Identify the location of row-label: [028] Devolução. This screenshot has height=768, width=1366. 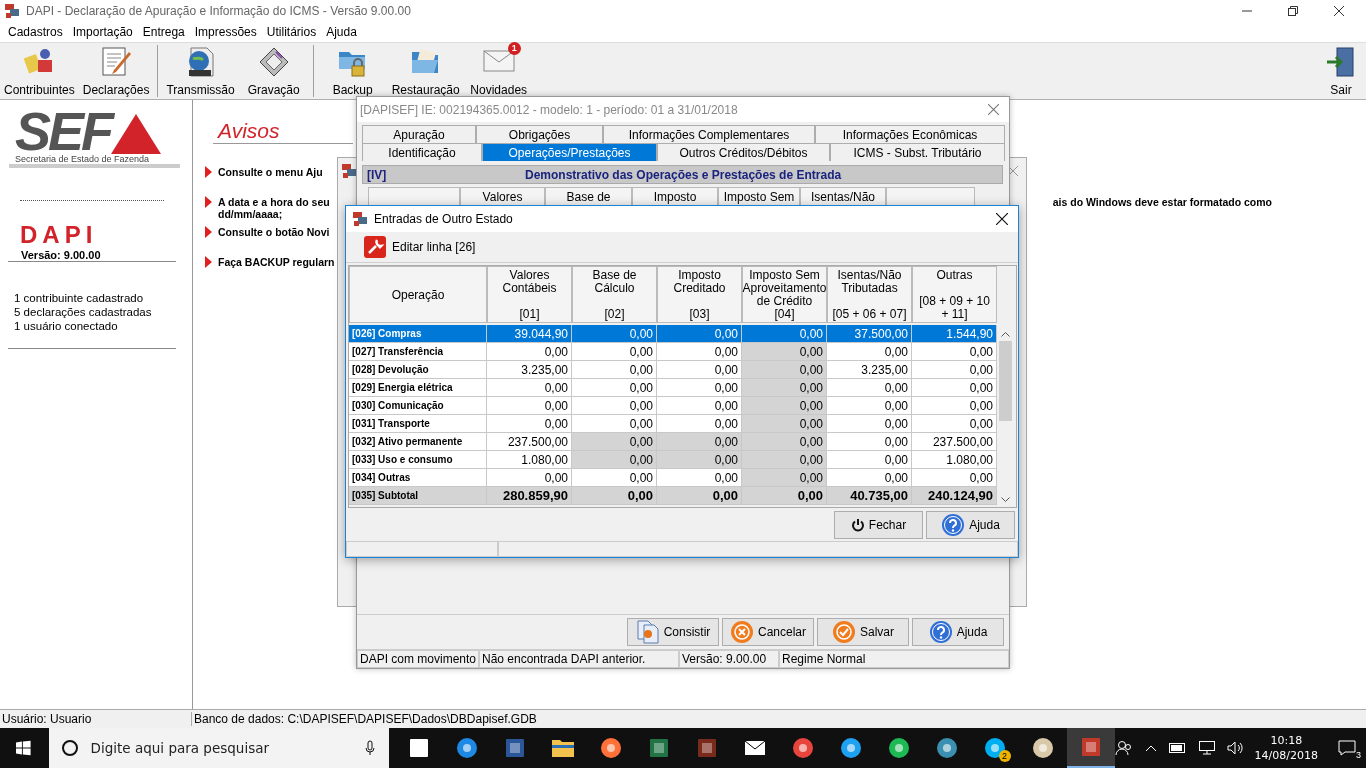
(418, 370).